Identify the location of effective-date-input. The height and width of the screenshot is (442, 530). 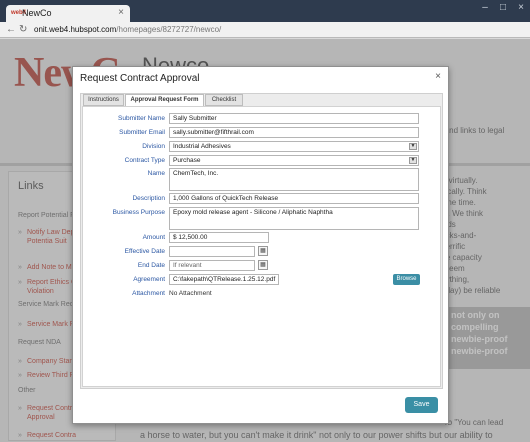
(212, 251).